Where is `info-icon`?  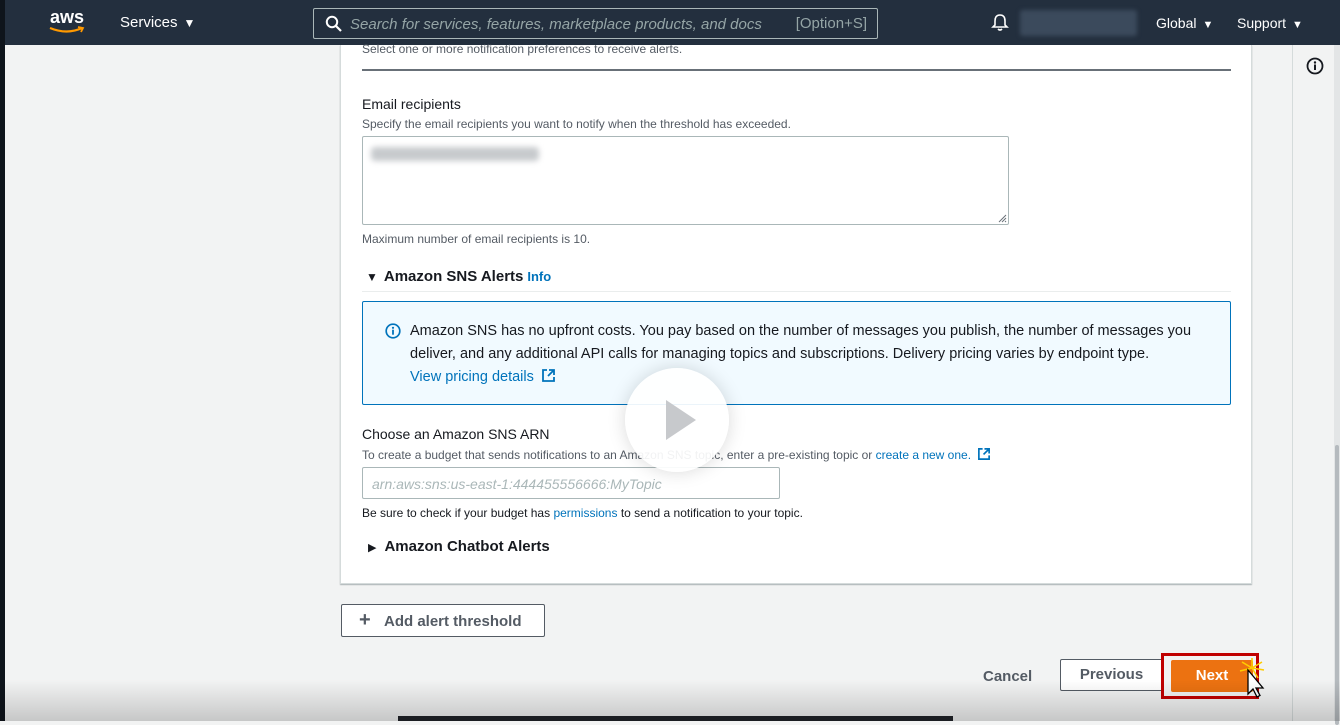 info-icon is located at coordinates (1315, 66).